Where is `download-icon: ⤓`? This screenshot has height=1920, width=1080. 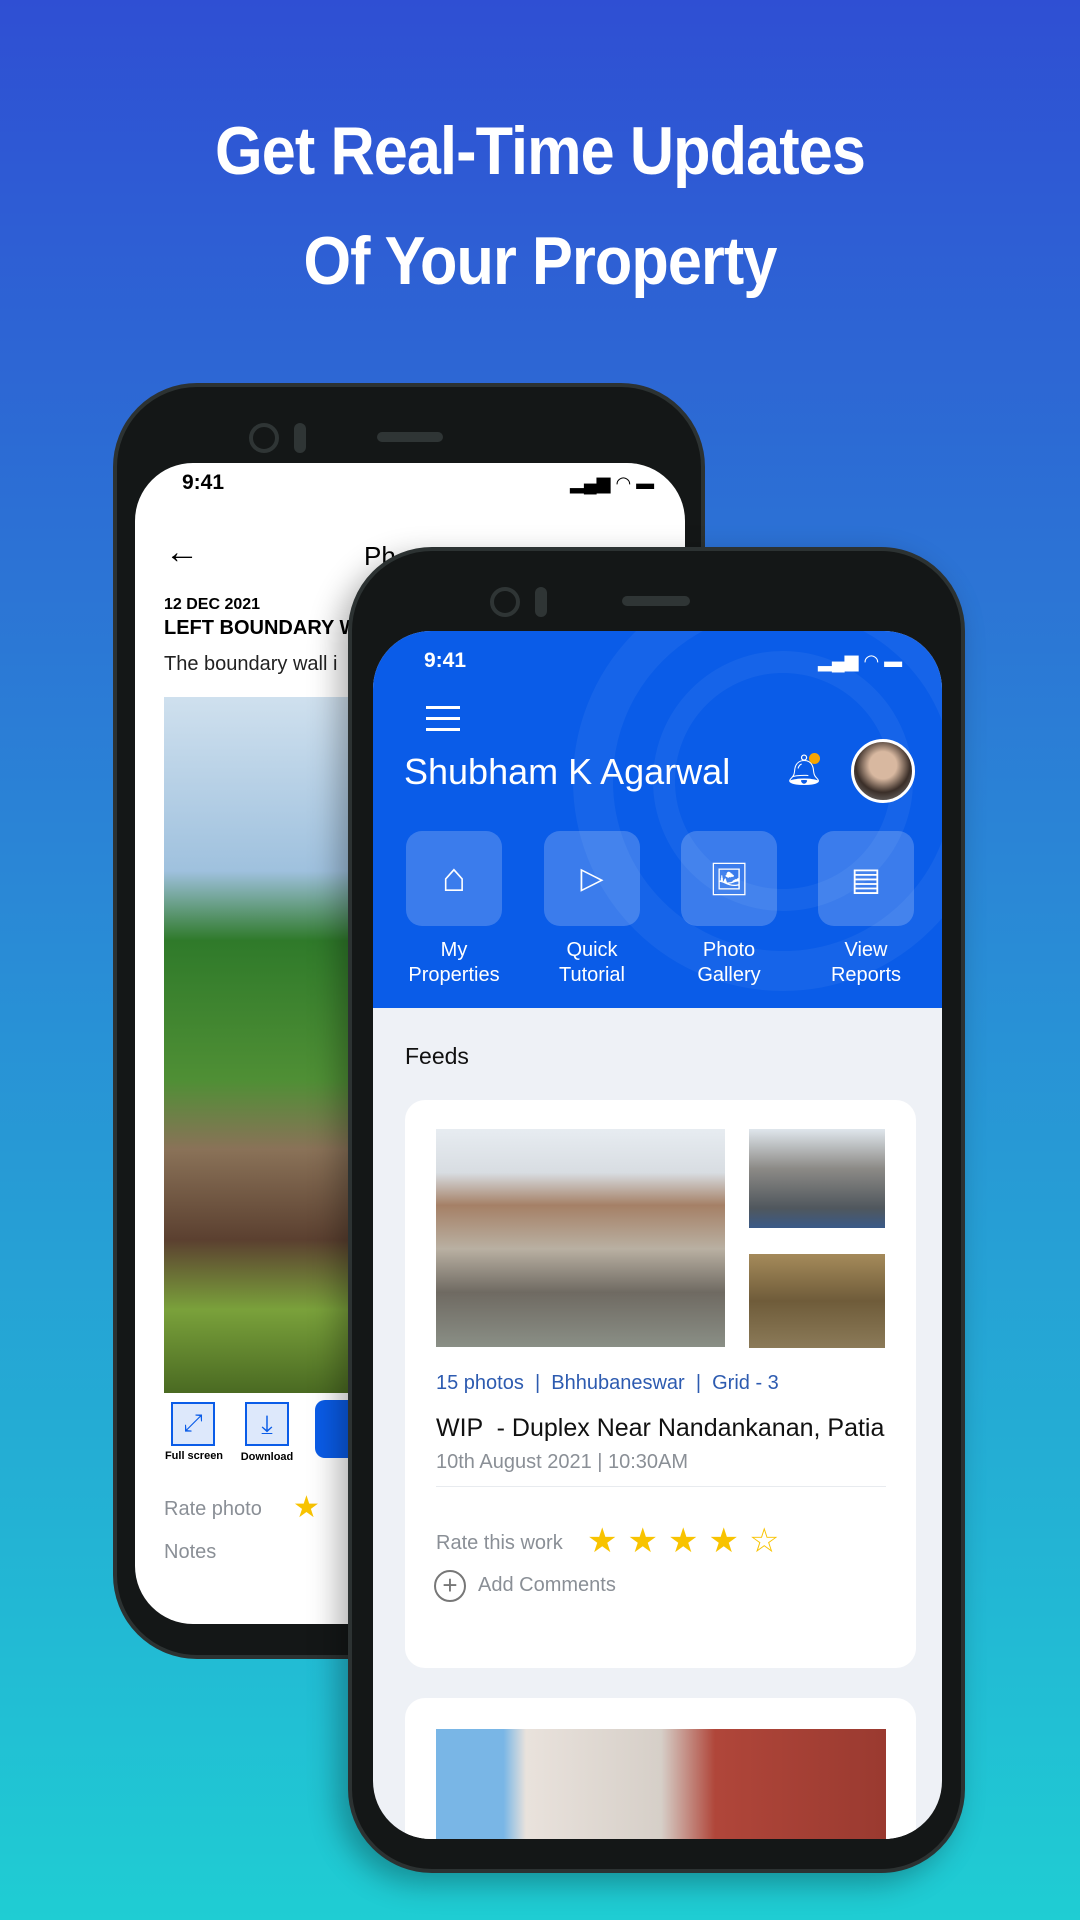
download-icon: ⤓ is located at coordinates (267, 1424).